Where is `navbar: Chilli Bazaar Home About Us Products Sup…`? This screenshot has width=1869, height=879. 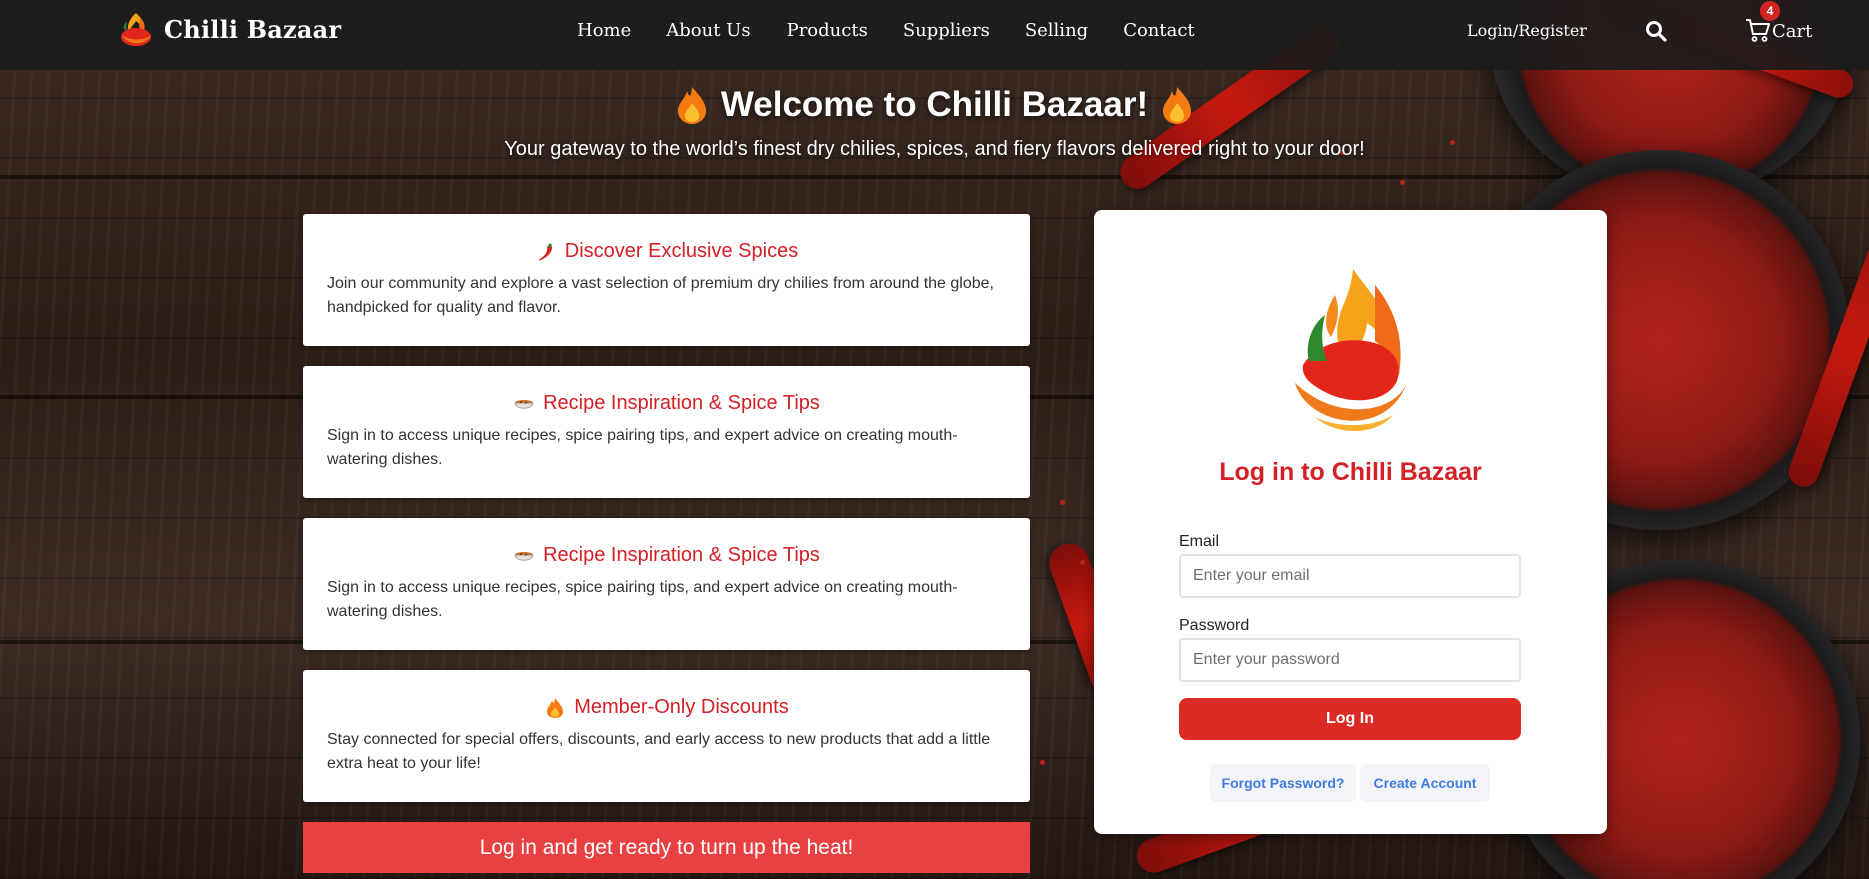 navbar: Chilli Bazaar Home About Us Products Sup… is located at coordinates (934, 35).